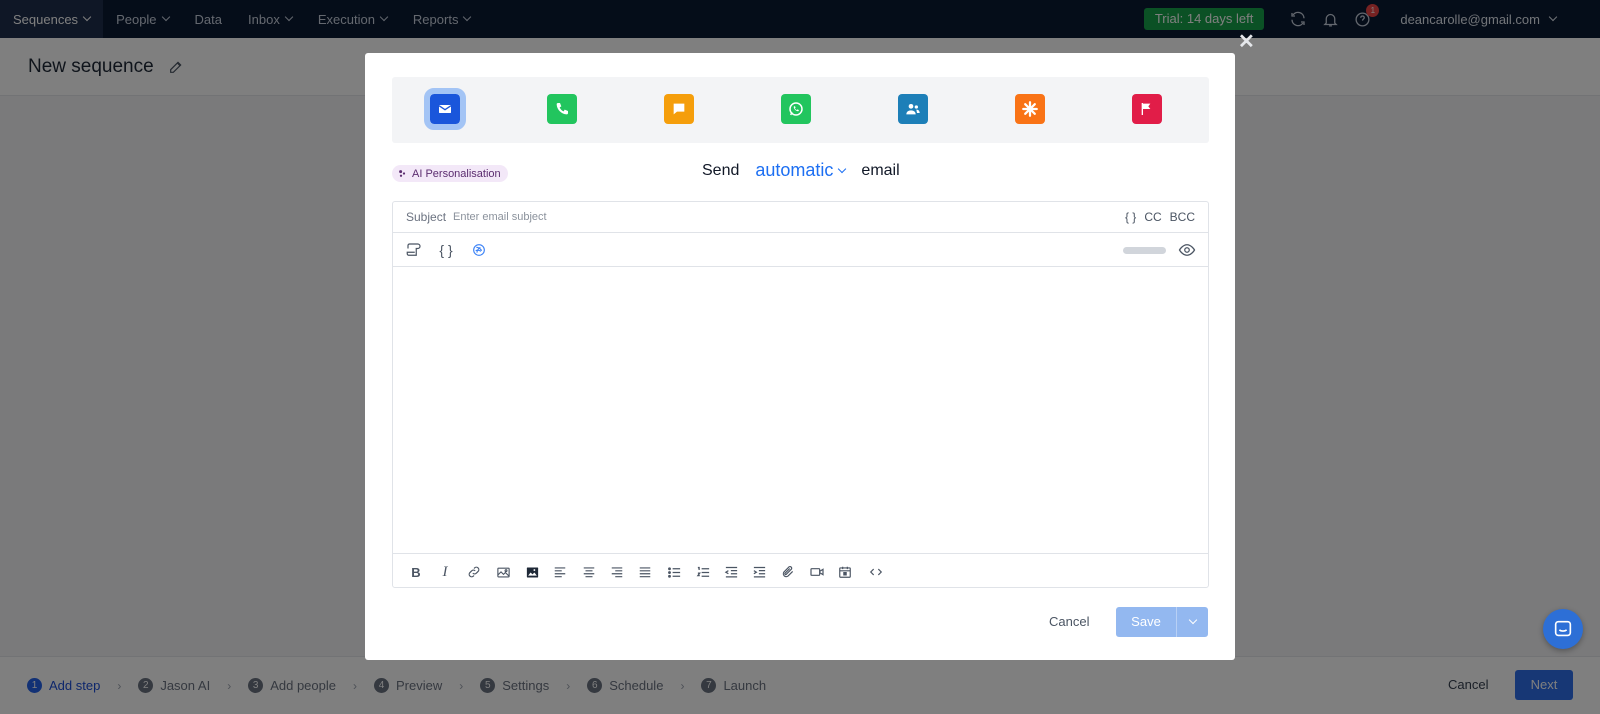 The image size is (1600, 714). I want to click on link-icon, so click(474, 572).